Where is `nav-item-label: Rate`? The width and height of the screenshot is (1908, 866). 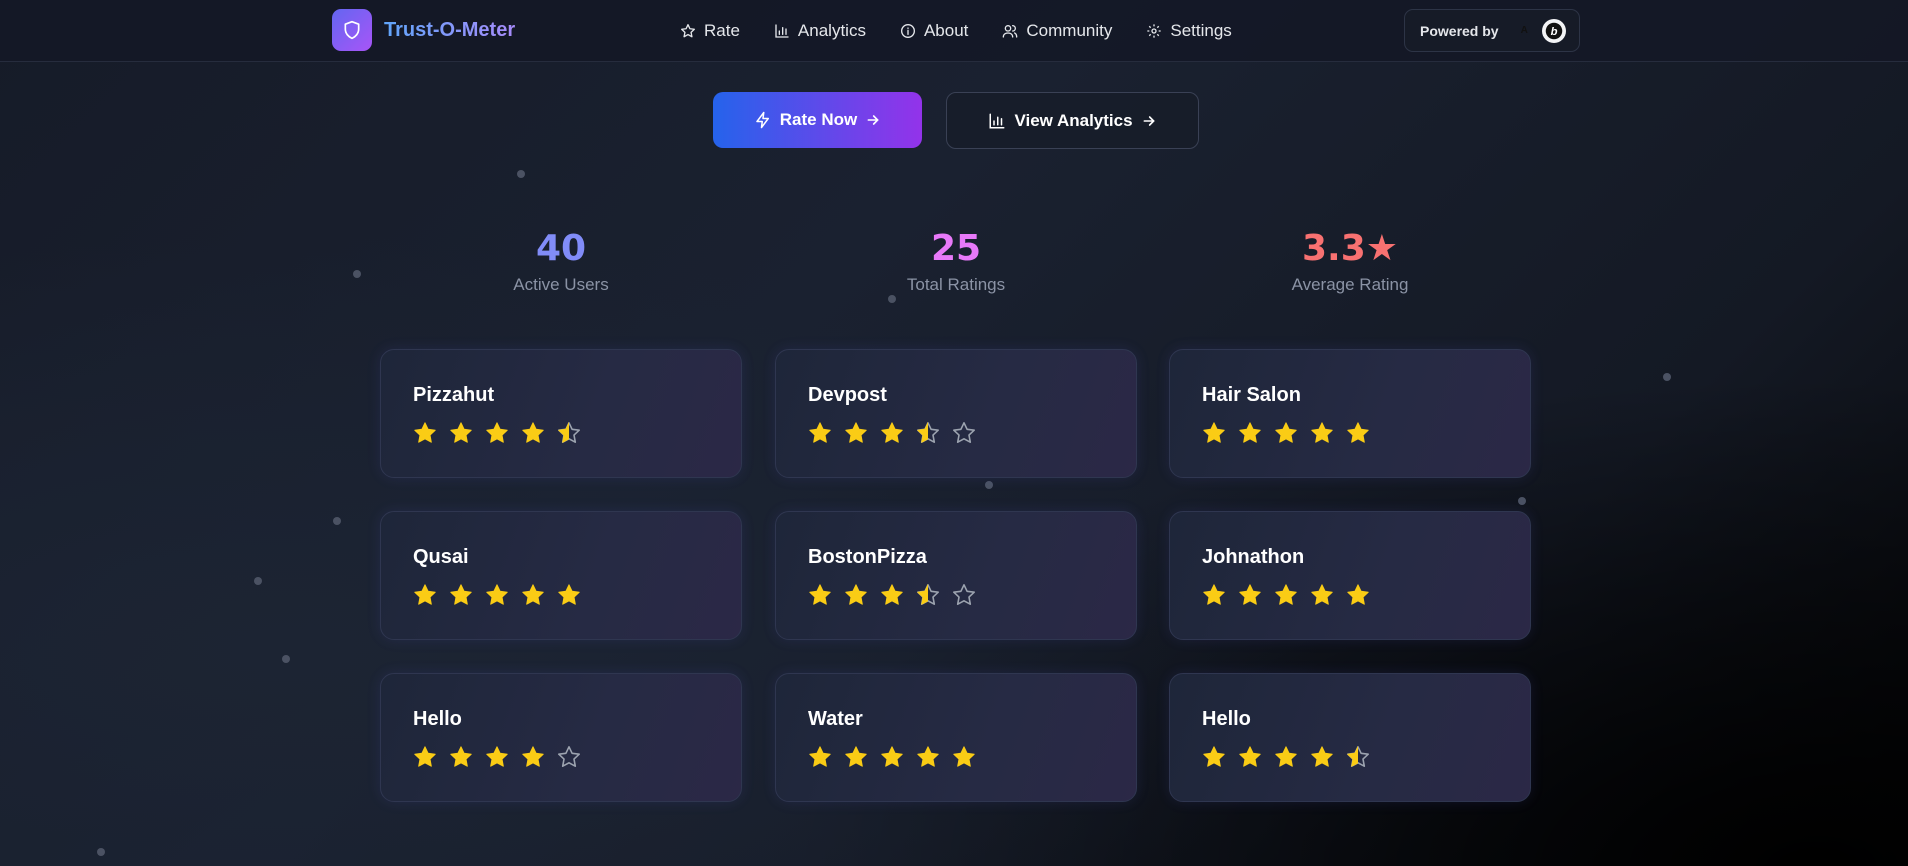
nav-item-label: Rate is located at coordinates (722, 30).